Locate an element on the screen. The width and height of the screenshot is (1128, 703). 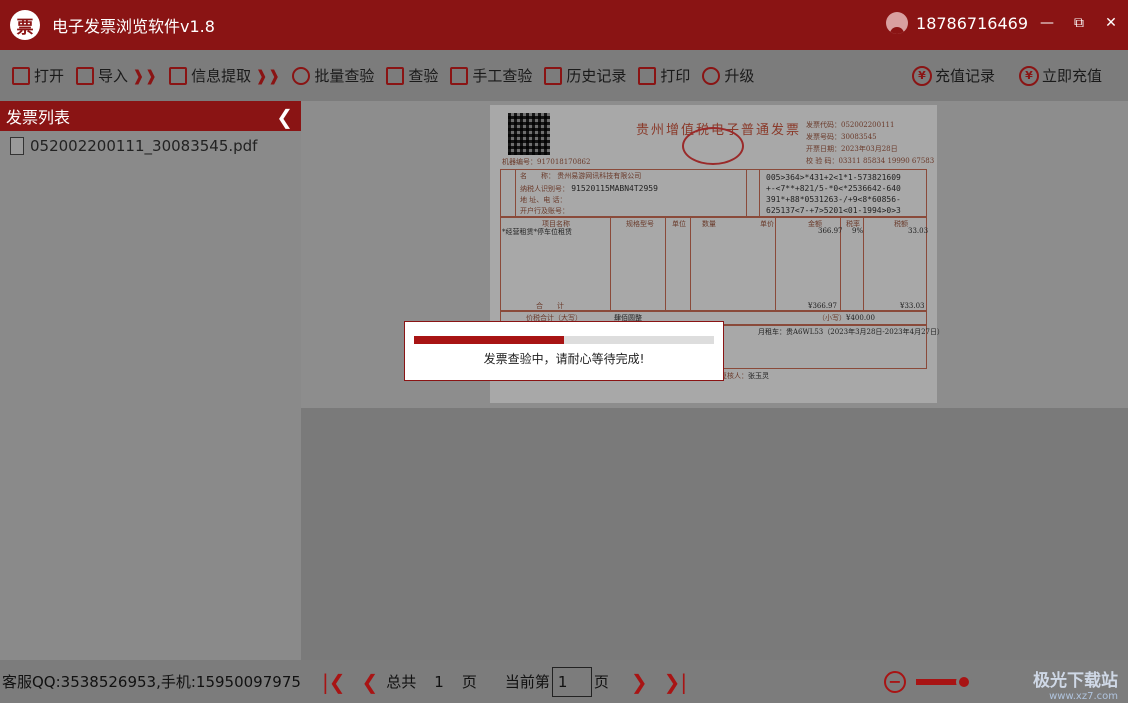
printer-icon is located at coordinates (647, 75).